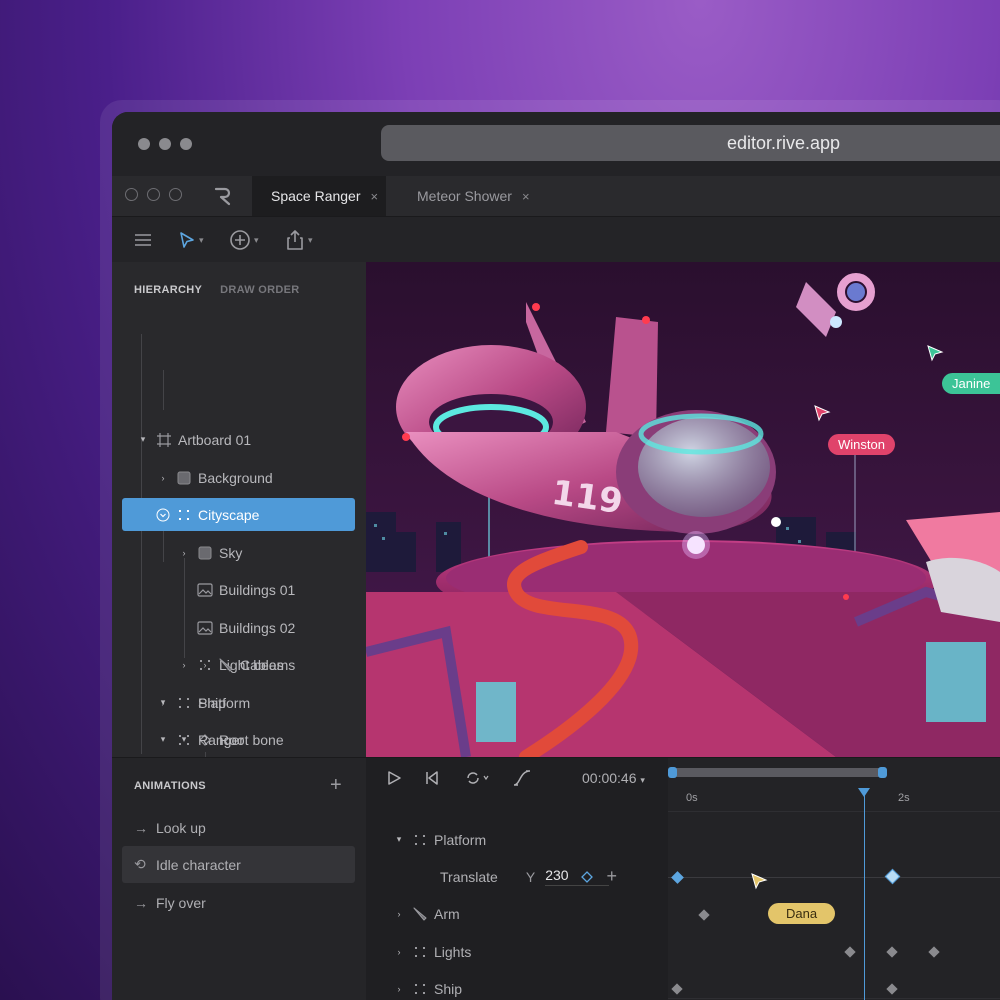 The height and width of the screenshot is (1000, 1000). Describe the element at coordinates (244, 240) in the screenshot. I see `create-tool-button: ▾` at that location.